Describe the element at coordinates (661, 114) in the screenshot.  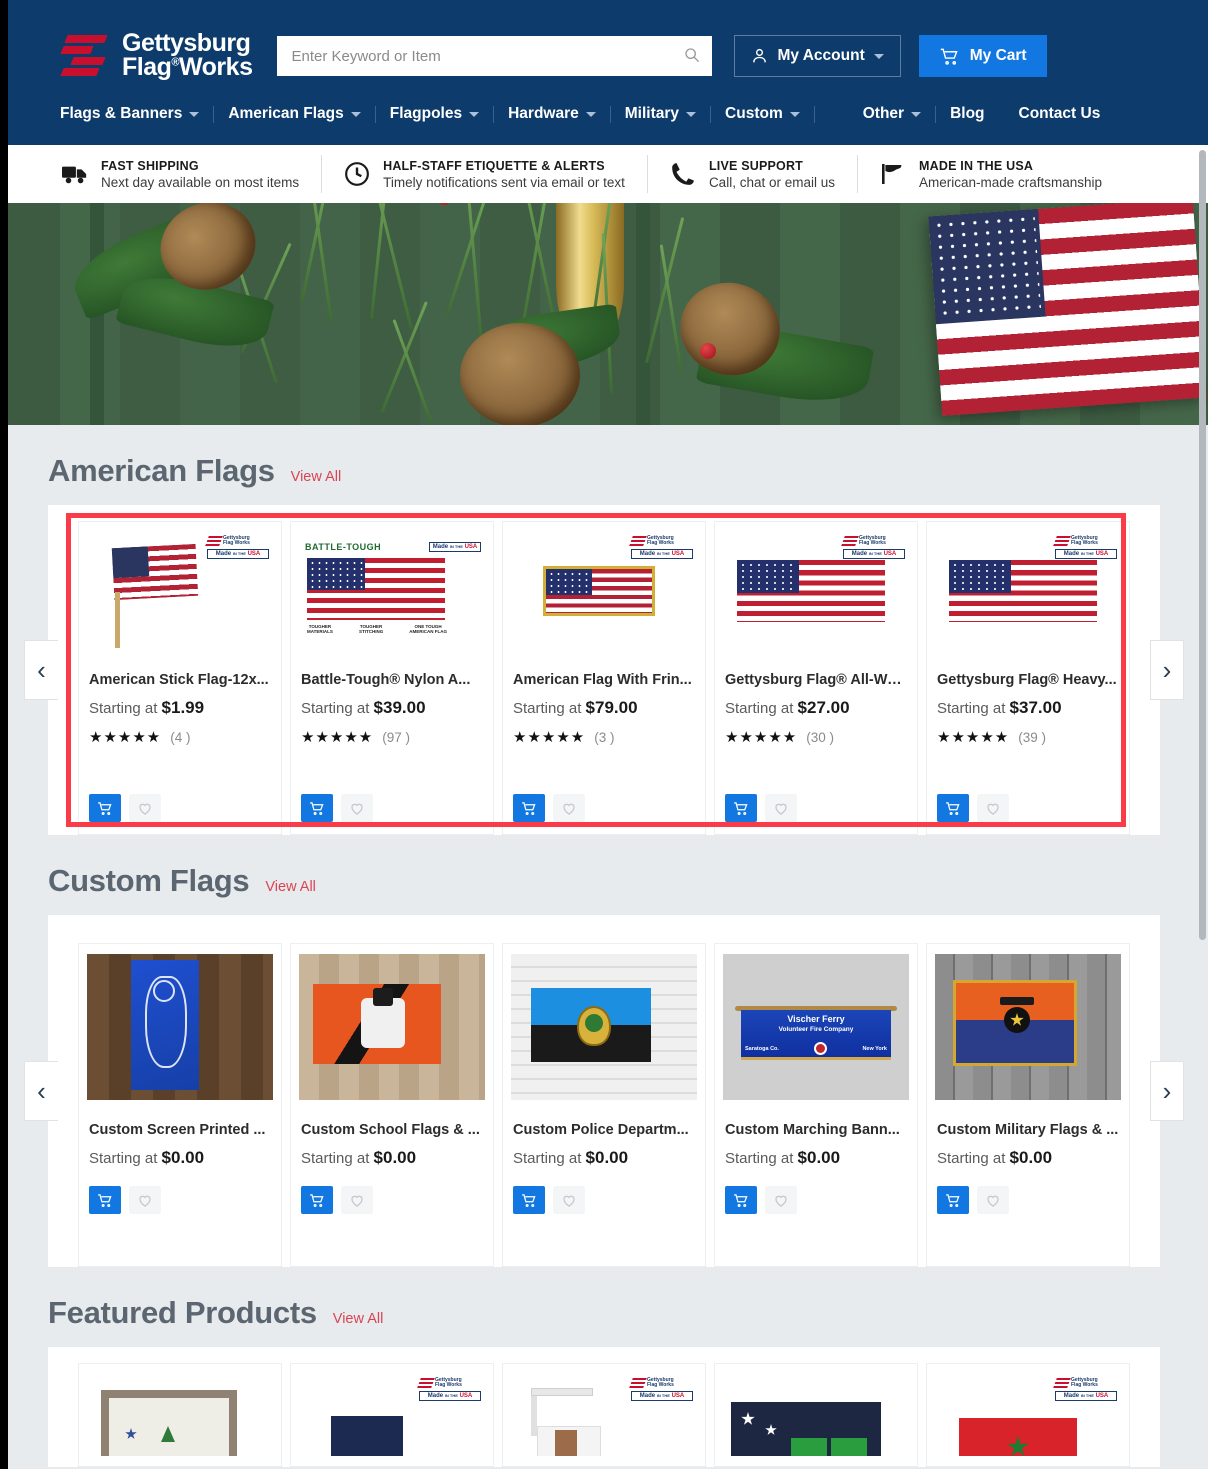
I see `nav-item-military: Military` at that location.